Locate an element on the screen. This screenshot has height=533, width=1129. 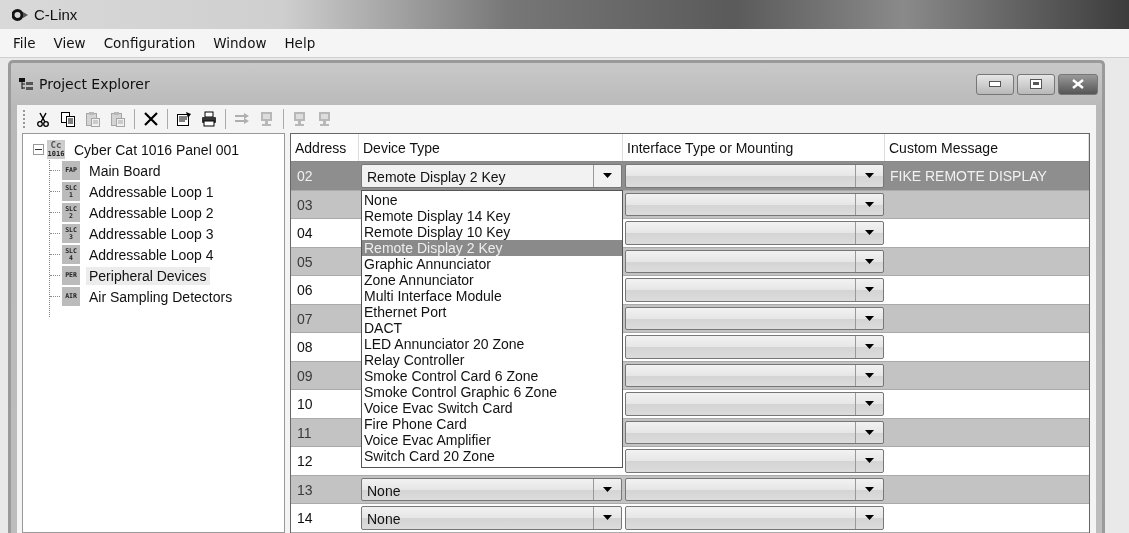
minimize-button is located at coordinates (995, 84).